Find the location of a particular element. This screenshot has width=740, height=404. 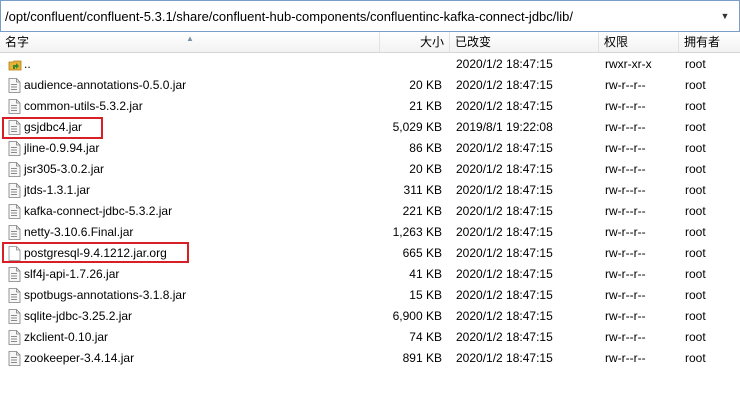

file-row: .. 2020/1/2 18:47:15 rwxr-xr-x root is located at coordinates (370, 64).